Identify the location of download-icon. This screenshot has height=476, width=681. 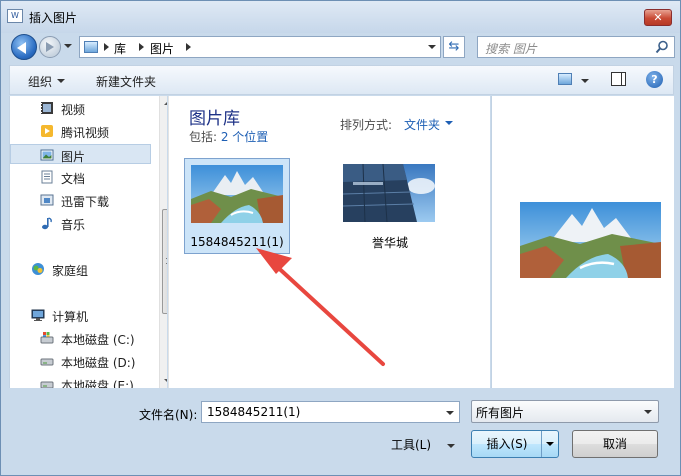
(47, 200).